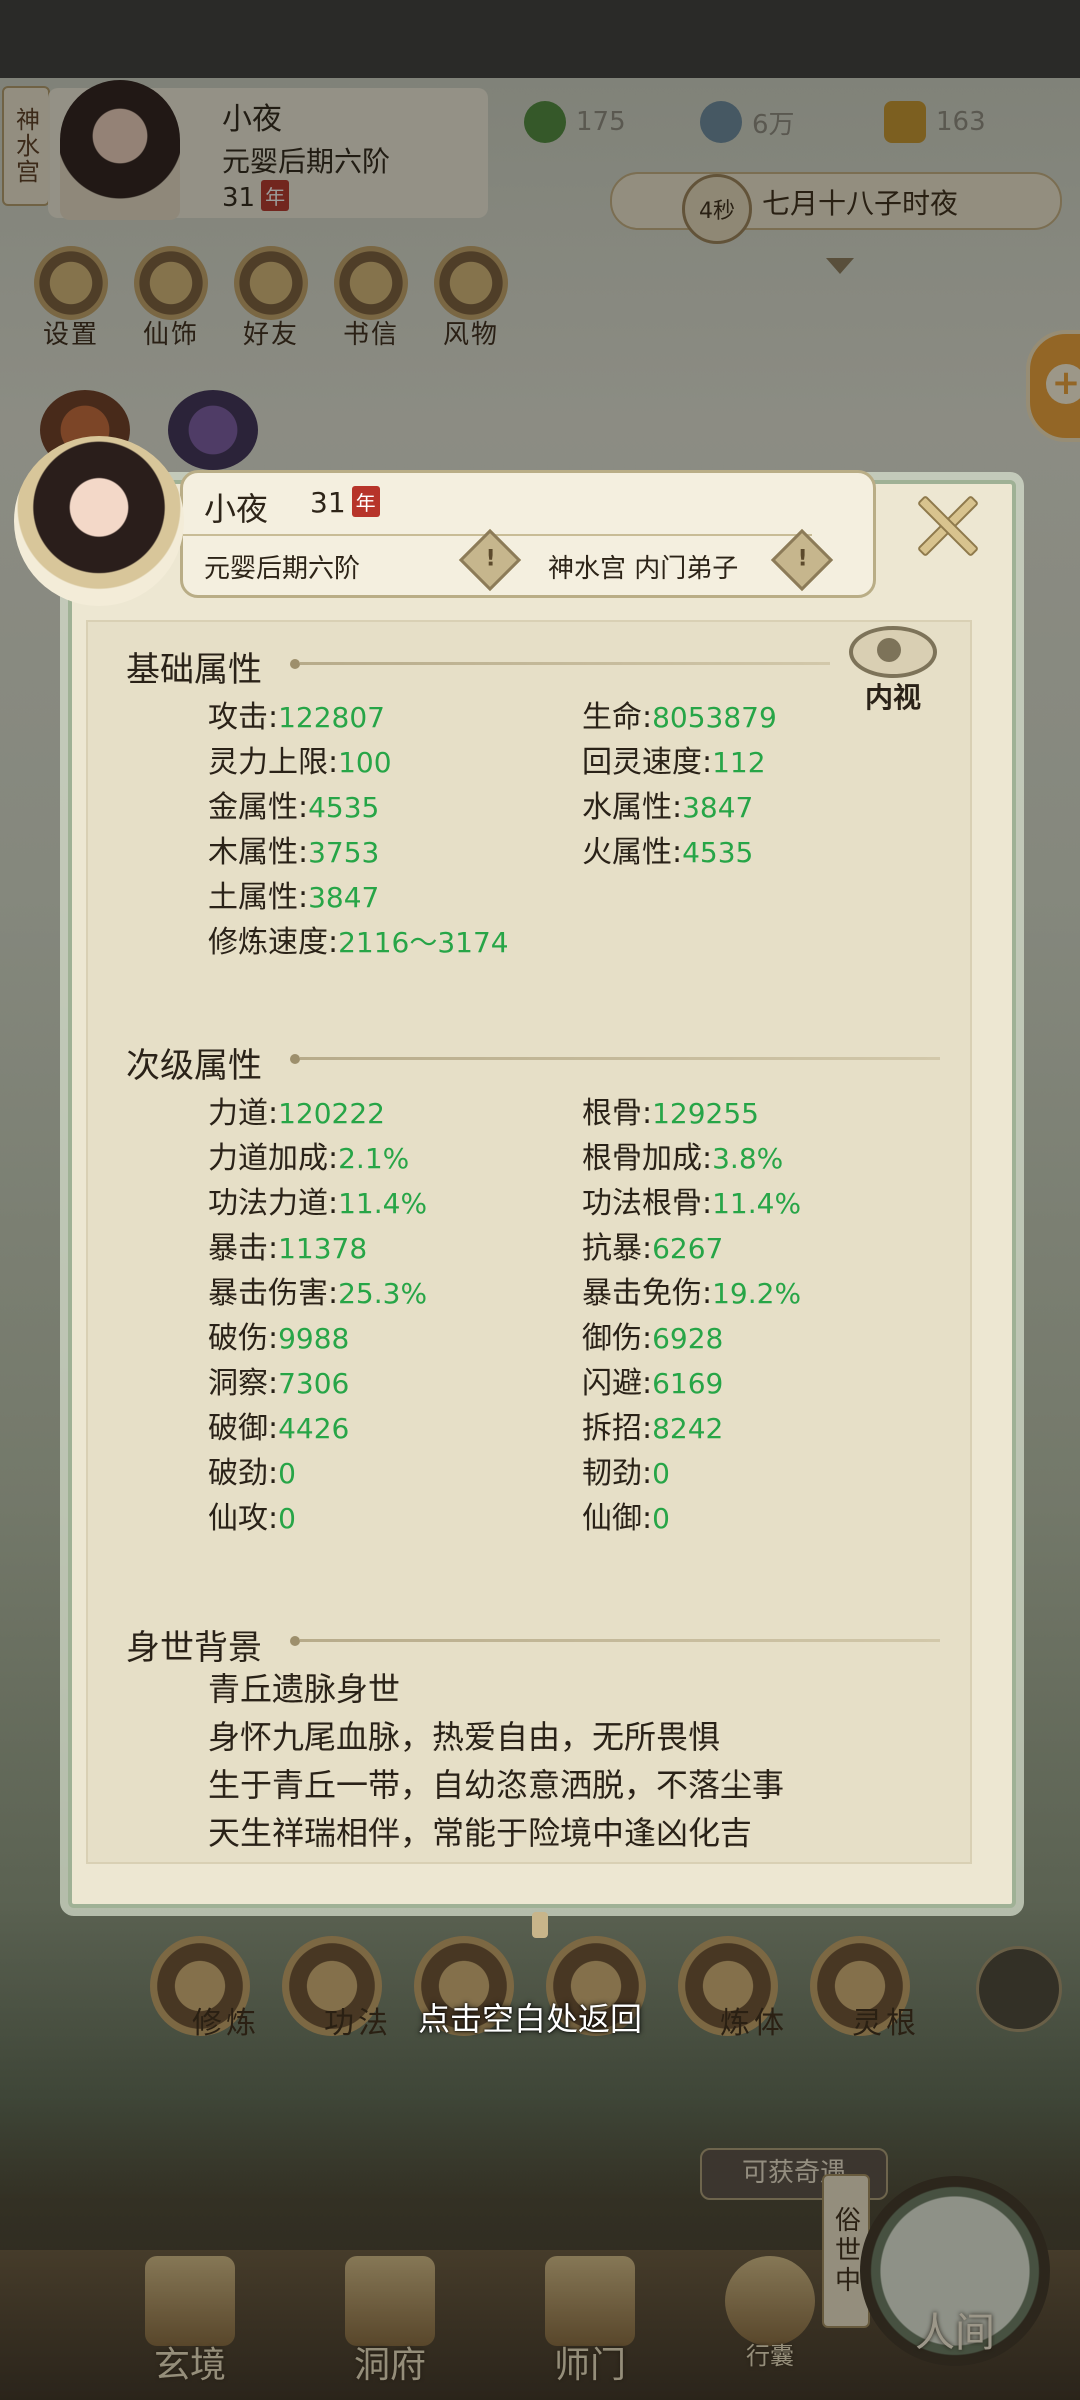 The width and height of the screenshot is (1080, 2400). I want to click on menu-scenery-label: 风物, so click(470, 335).